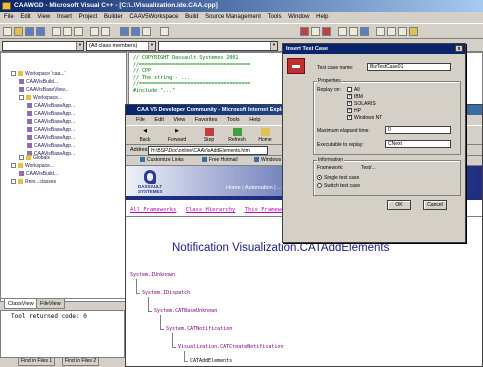 Image resolution: width=483 pixels, height=367 pixels. What do you see at coordinates (88, 17) in the screenshot?
I see `menu-project: Project` at bounding box center [88, 17].